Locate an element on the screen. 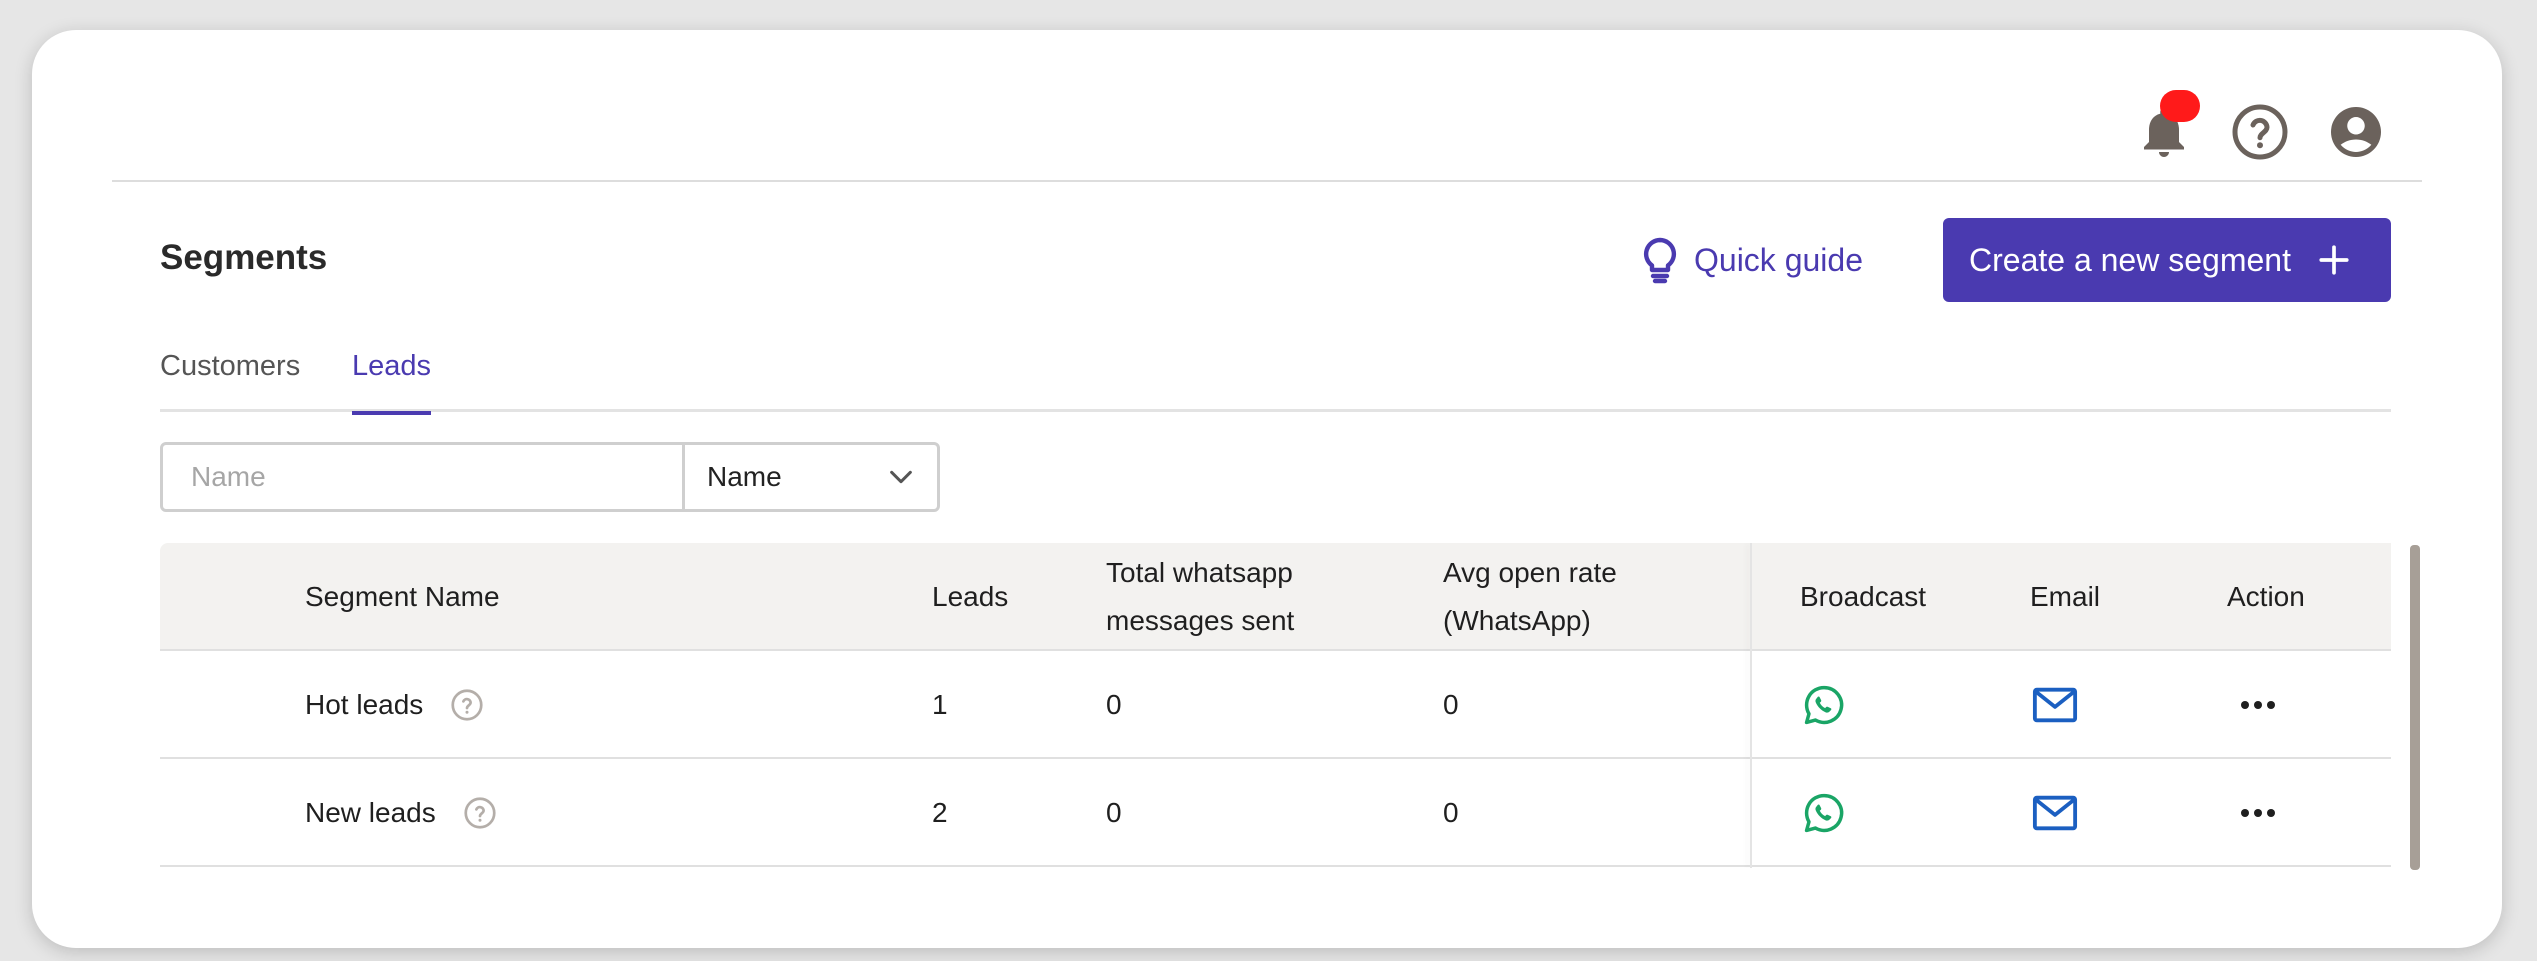 This screenshot has width=2537, height=961. account-circle-icon is located at coordinates (2356, 132).